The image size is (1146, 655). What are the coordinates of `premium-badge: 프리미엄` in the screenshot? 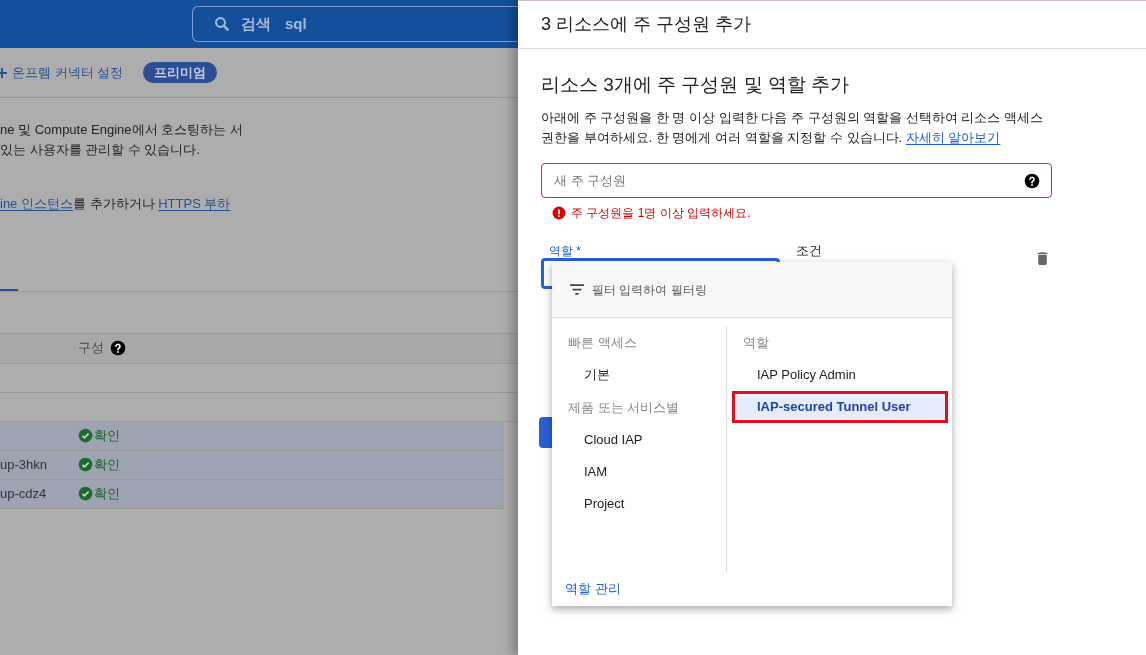 It's located at (180, 72).